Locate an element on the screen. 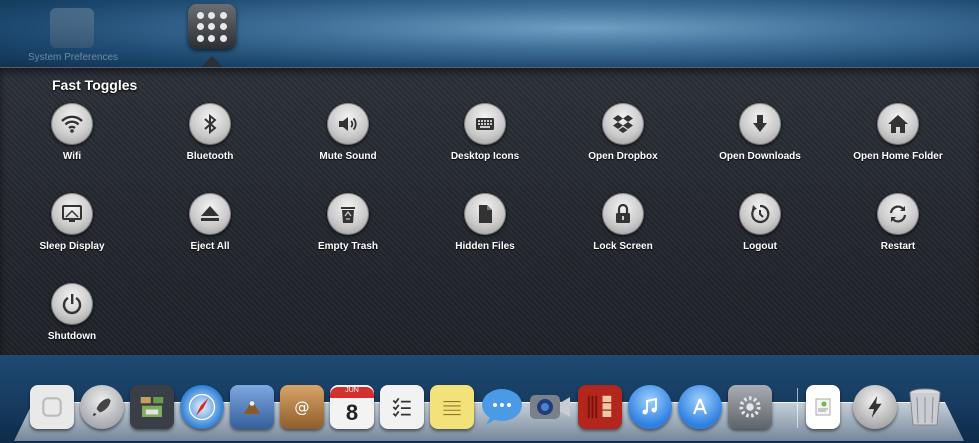 This screenshot has height=443, width=979. logout-icon is located at coordinates (760, 214).